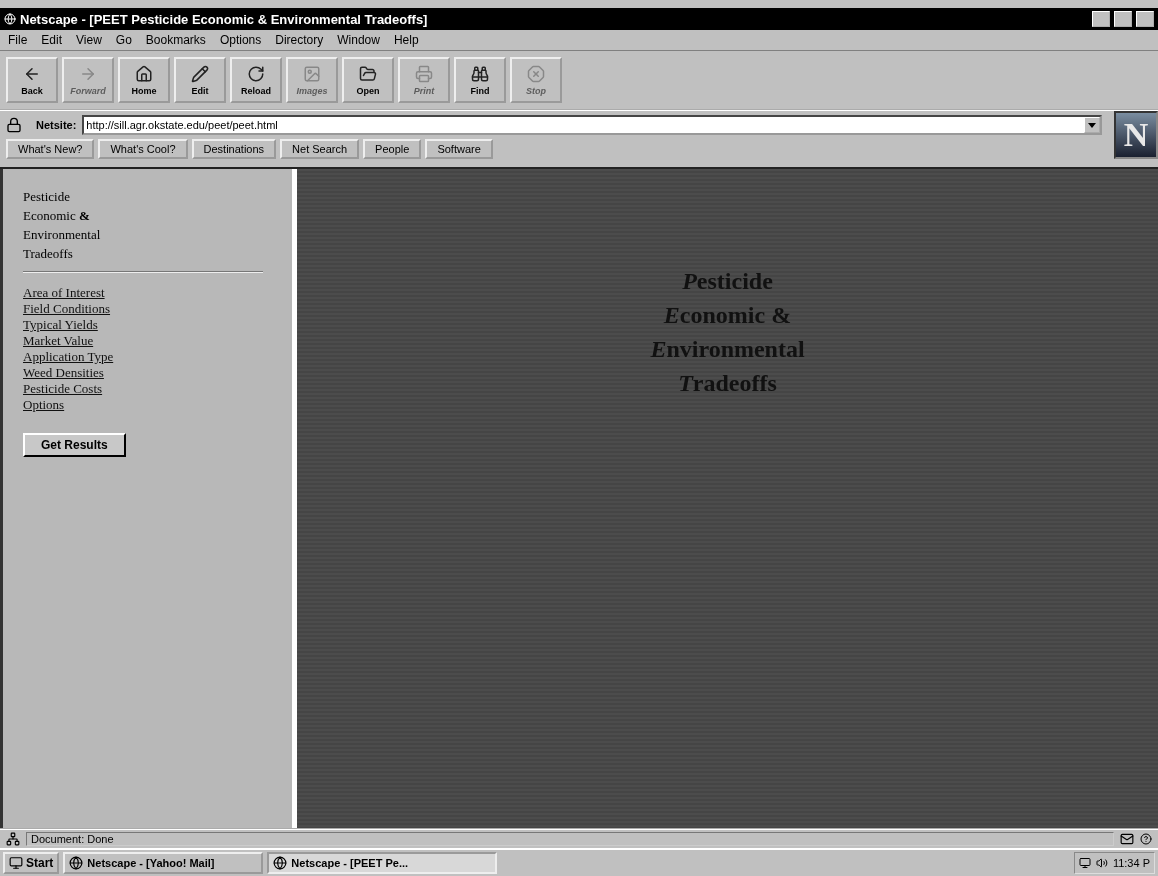 The height and width of the screenshot is (876, 1158). I want to click on stop-icon, so click(536, 73).